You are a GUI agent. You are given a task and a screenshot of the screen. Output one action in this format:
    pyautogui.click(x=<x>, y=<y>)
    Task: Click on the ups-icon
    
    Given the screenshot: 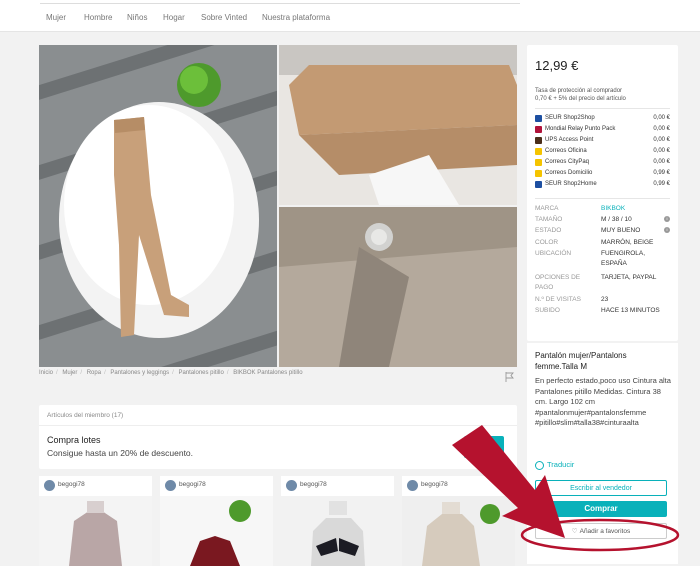 What is the action you would take?
    pyautogui.click(x=538, y=140)
    